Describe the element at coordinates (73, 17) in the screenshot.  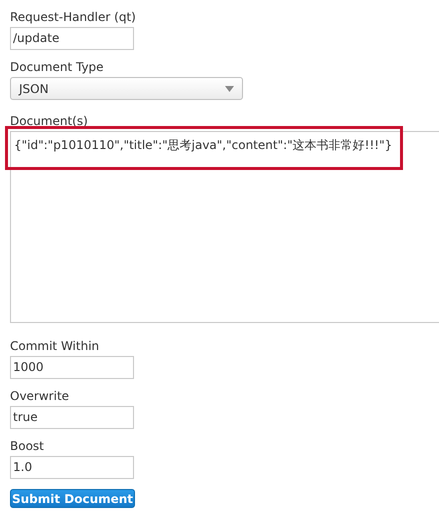
I see `field-label: Request-Handler (qt)` at that location.